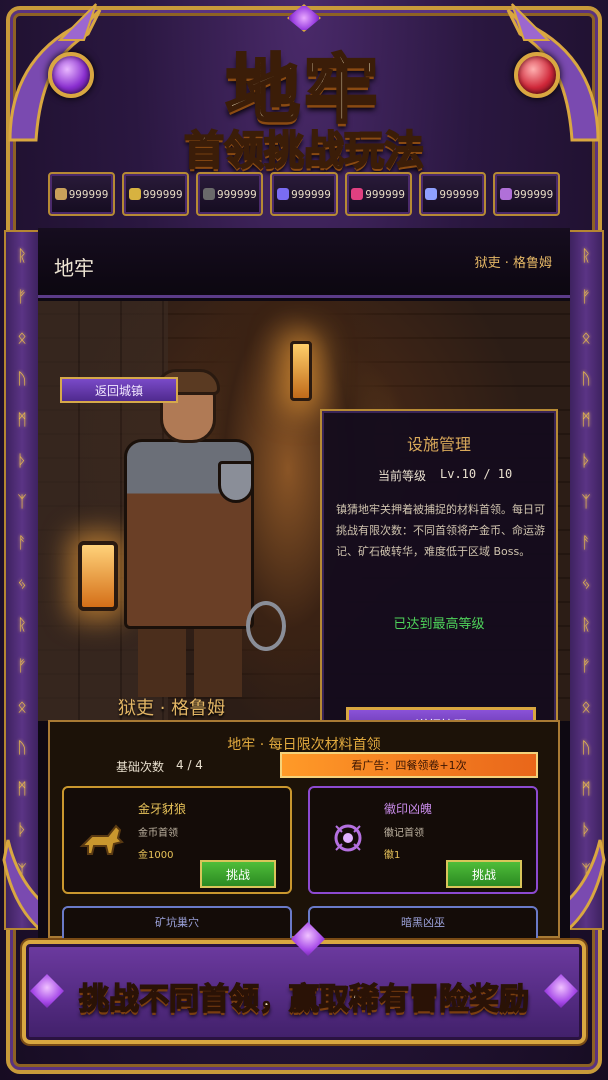  What do you see at coordinates (357, 194) in the screenshot?
I see `feather-icon` at bounding box center [357, 194].